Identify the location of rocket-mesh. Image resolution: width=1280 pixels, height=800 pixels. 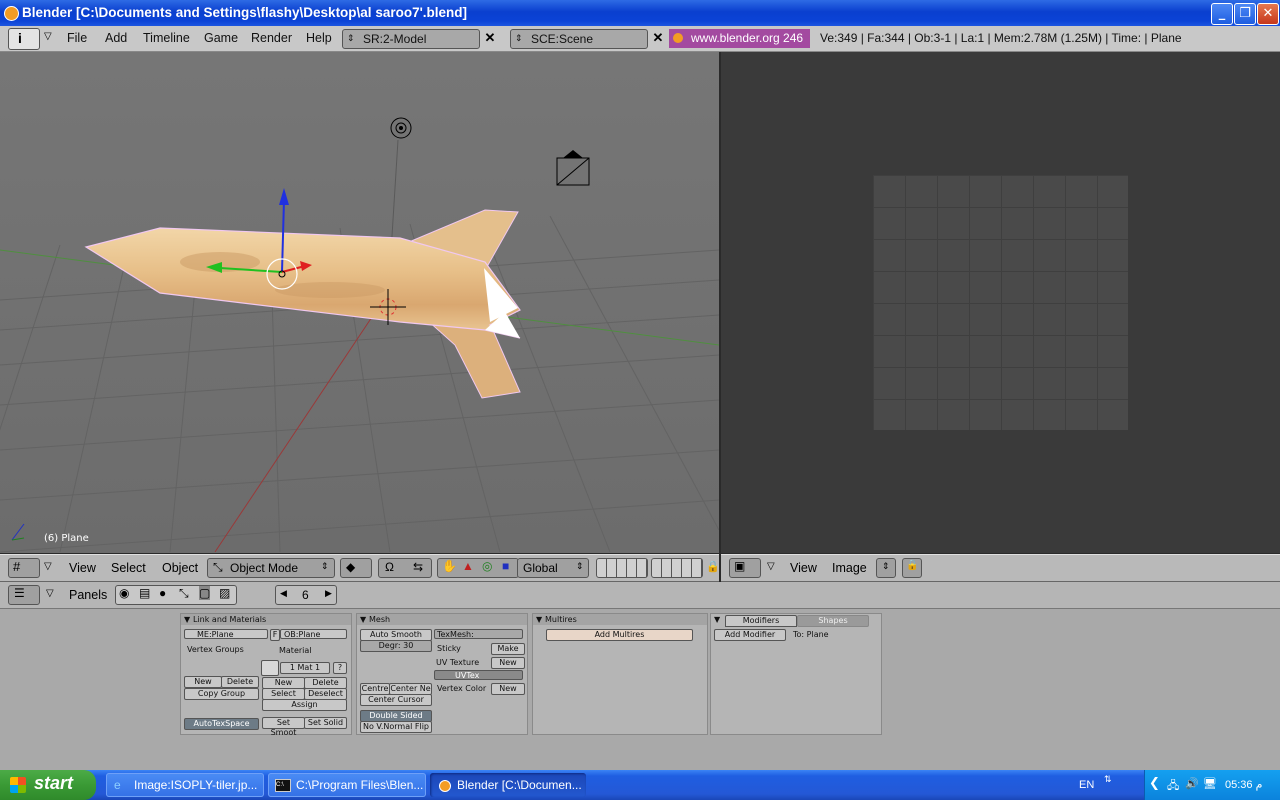
(302, 304).